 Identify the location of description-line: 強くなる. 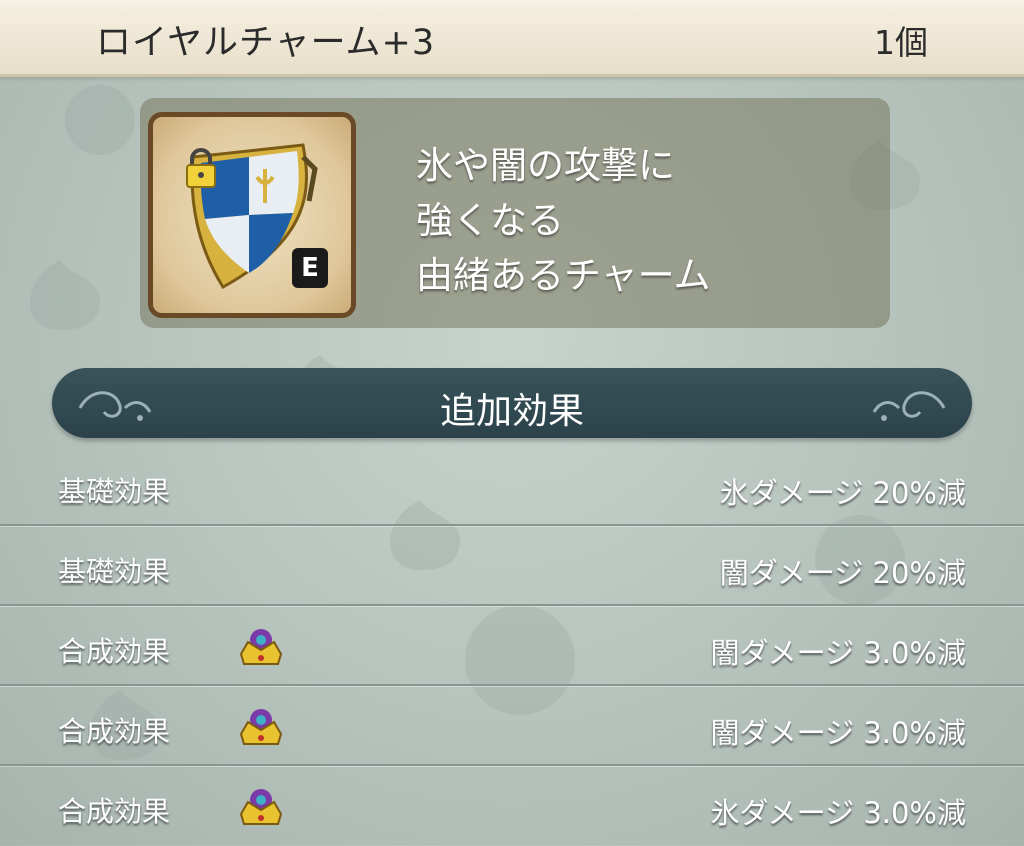
(490, 220).